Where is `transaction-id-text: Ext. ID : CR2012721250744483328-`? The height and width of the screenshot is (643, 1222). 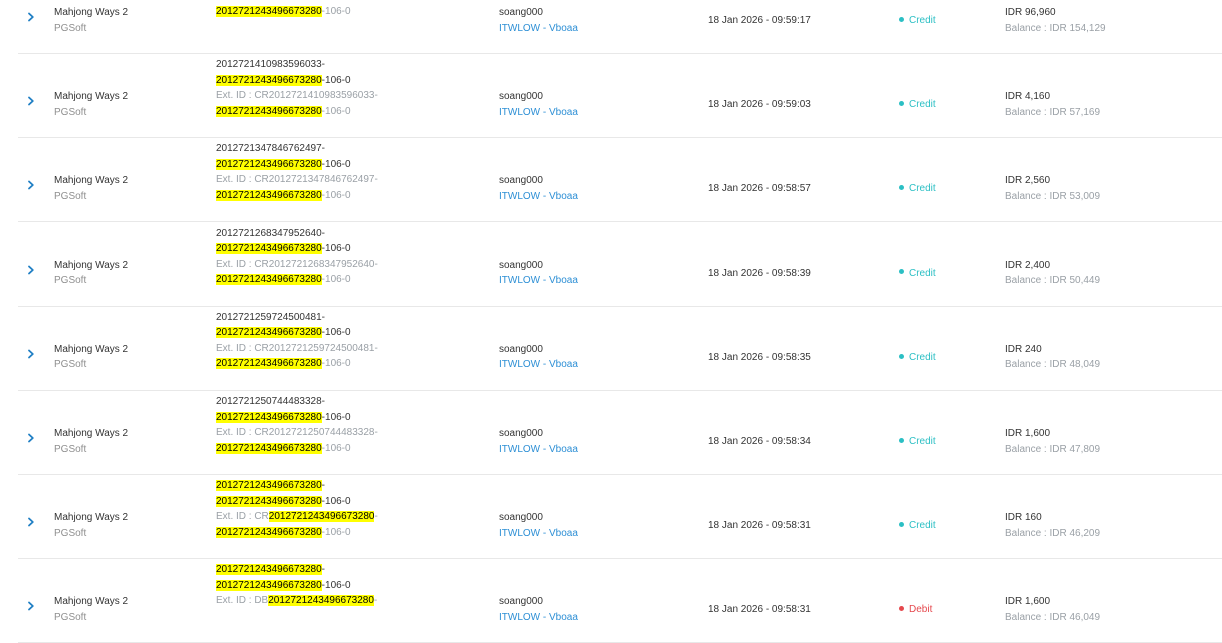 transaction-id-text: Ext. ID : CR2012721250744483328- is located at coordinates (297, 432).